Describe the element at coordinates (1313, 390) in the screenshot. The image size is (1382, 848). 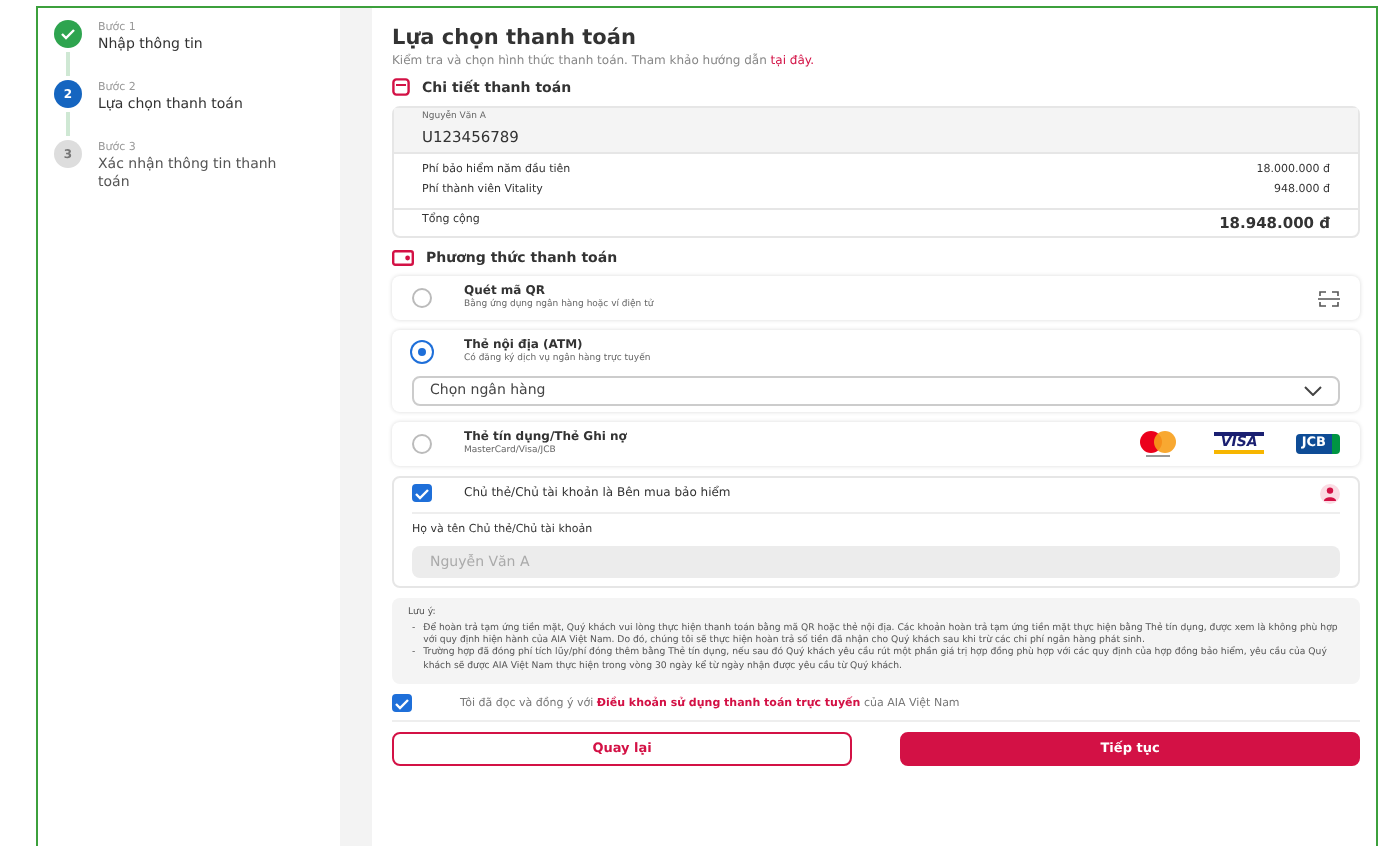
I see `chevron-down-icon` at that location.